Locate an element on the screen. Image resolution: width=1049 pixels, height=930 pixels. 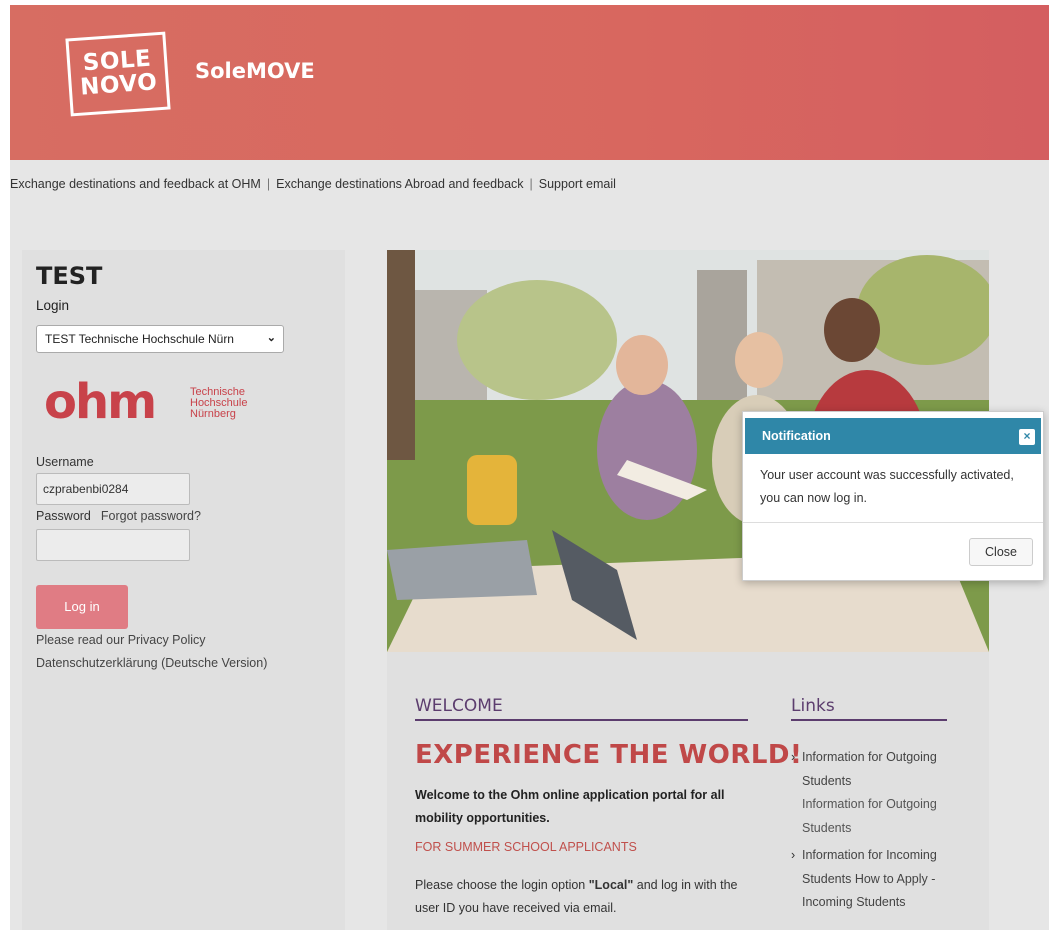
app-name: SoleMOVE is located at coordinates (255, 71).